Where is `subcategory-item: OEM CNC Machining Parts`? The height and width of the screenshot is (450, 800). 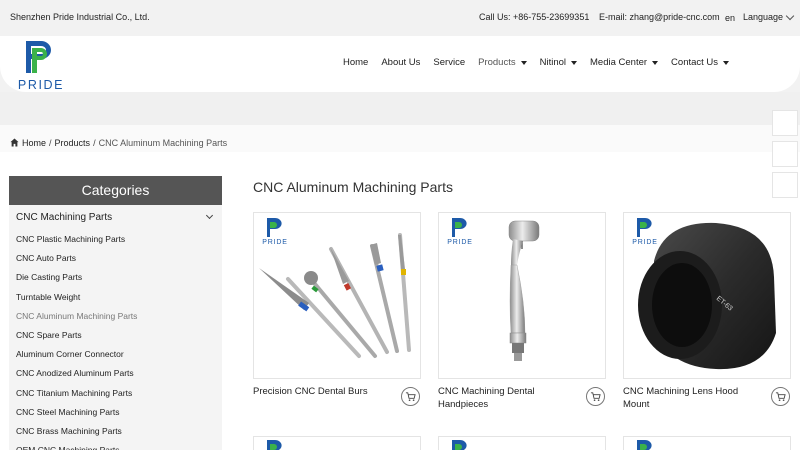
subcategory-item: OEM CNC Machining Parts is located at coordinates (115, 445).